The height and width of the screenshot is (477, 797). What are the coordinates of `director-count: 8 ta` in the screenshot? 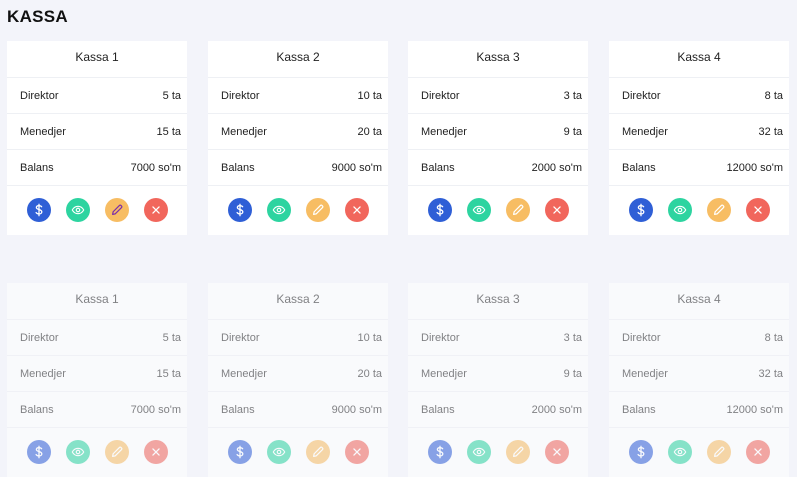 It's located at (773, 95).